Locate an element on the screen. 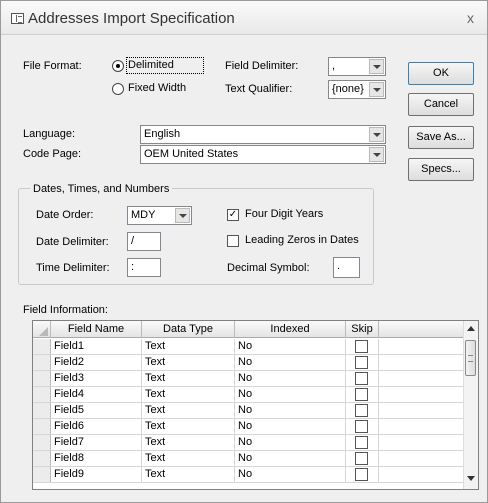 The width and height of the screenshot is (488, 503). text-qualifier-select: {none} is located at coordinates (357, 89).